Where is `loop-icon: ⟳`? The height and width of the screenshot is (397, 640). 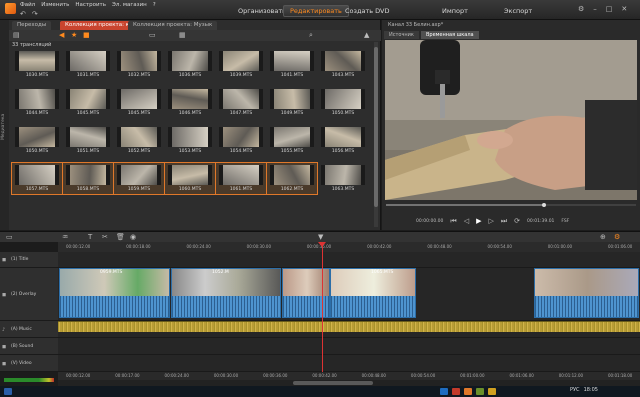 loop-icon: ⟳ is located at coordinates (517, 221).